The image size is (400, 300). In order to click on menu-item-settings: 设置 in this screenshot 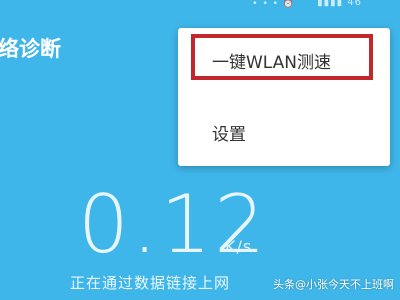, I will do `click(284, 133)`.